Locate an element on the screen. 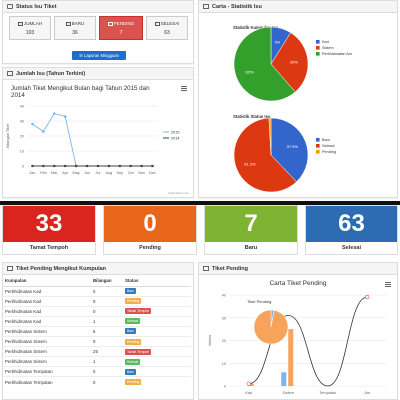 Image resolution: width=400 pixels, height=400 pixels. x-tick-label: May is located at coordinates (76, 173).